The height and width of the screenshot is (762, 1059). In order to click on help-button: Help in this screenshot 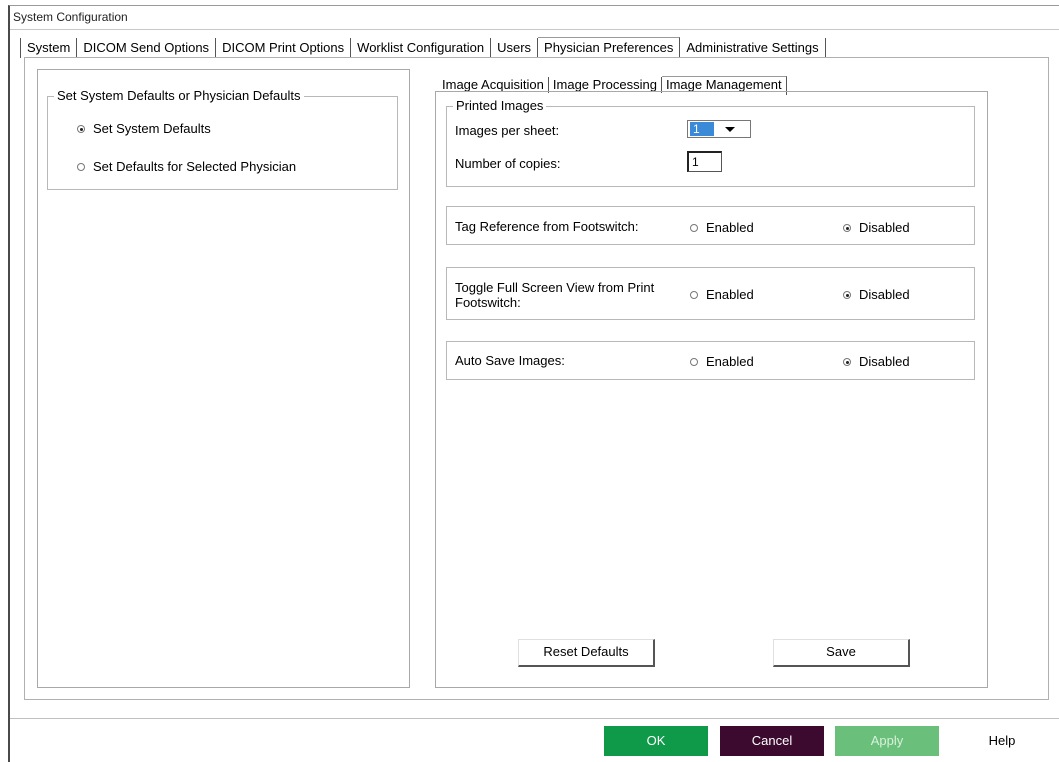, I will do `click(1002, 741)`.